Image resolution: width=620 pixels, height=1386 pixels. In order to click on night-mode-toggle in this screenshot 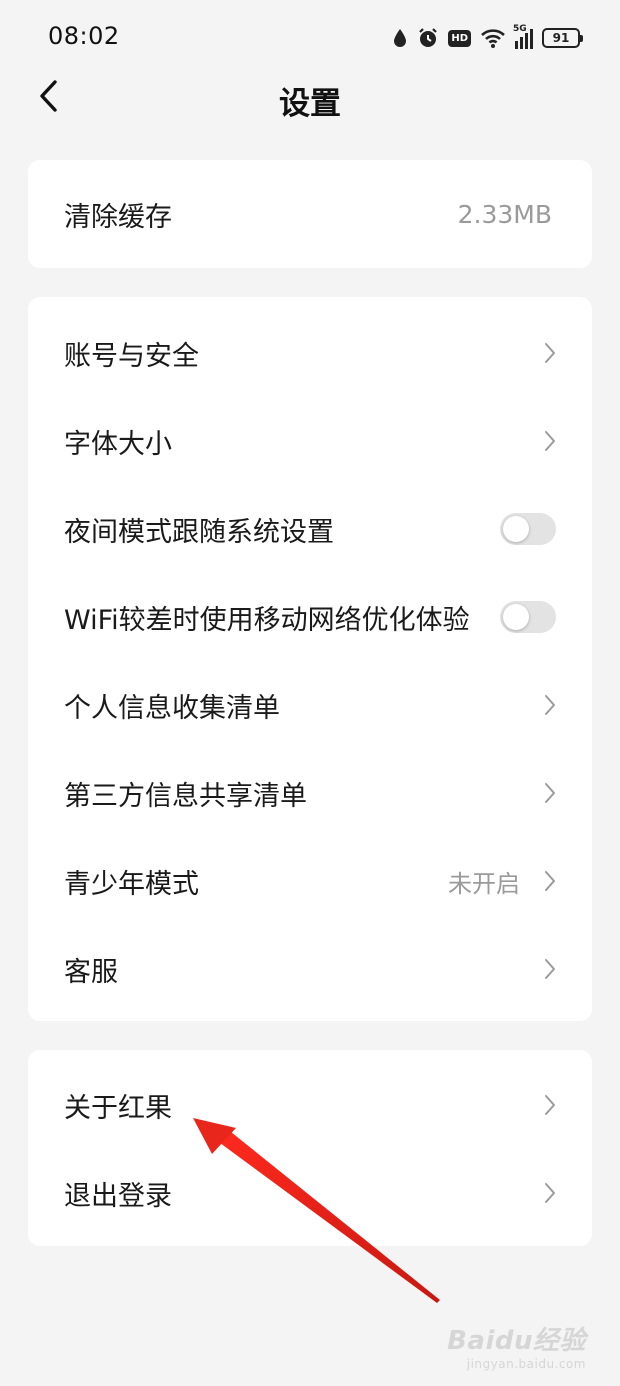, I will do `click(528, 529)`.